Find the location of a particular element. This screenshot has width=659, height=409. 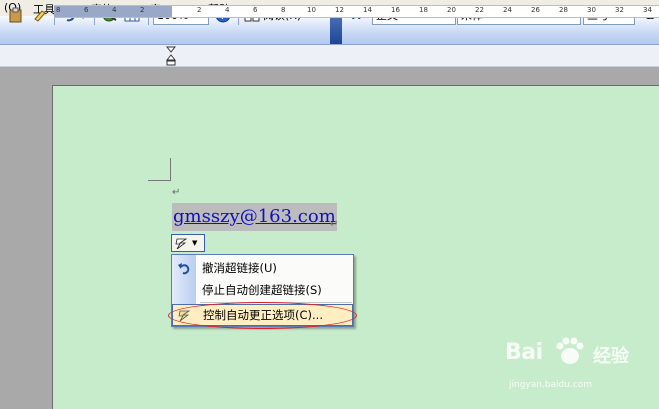

ruler-tick: 18 is located at coordinates (423, 10).